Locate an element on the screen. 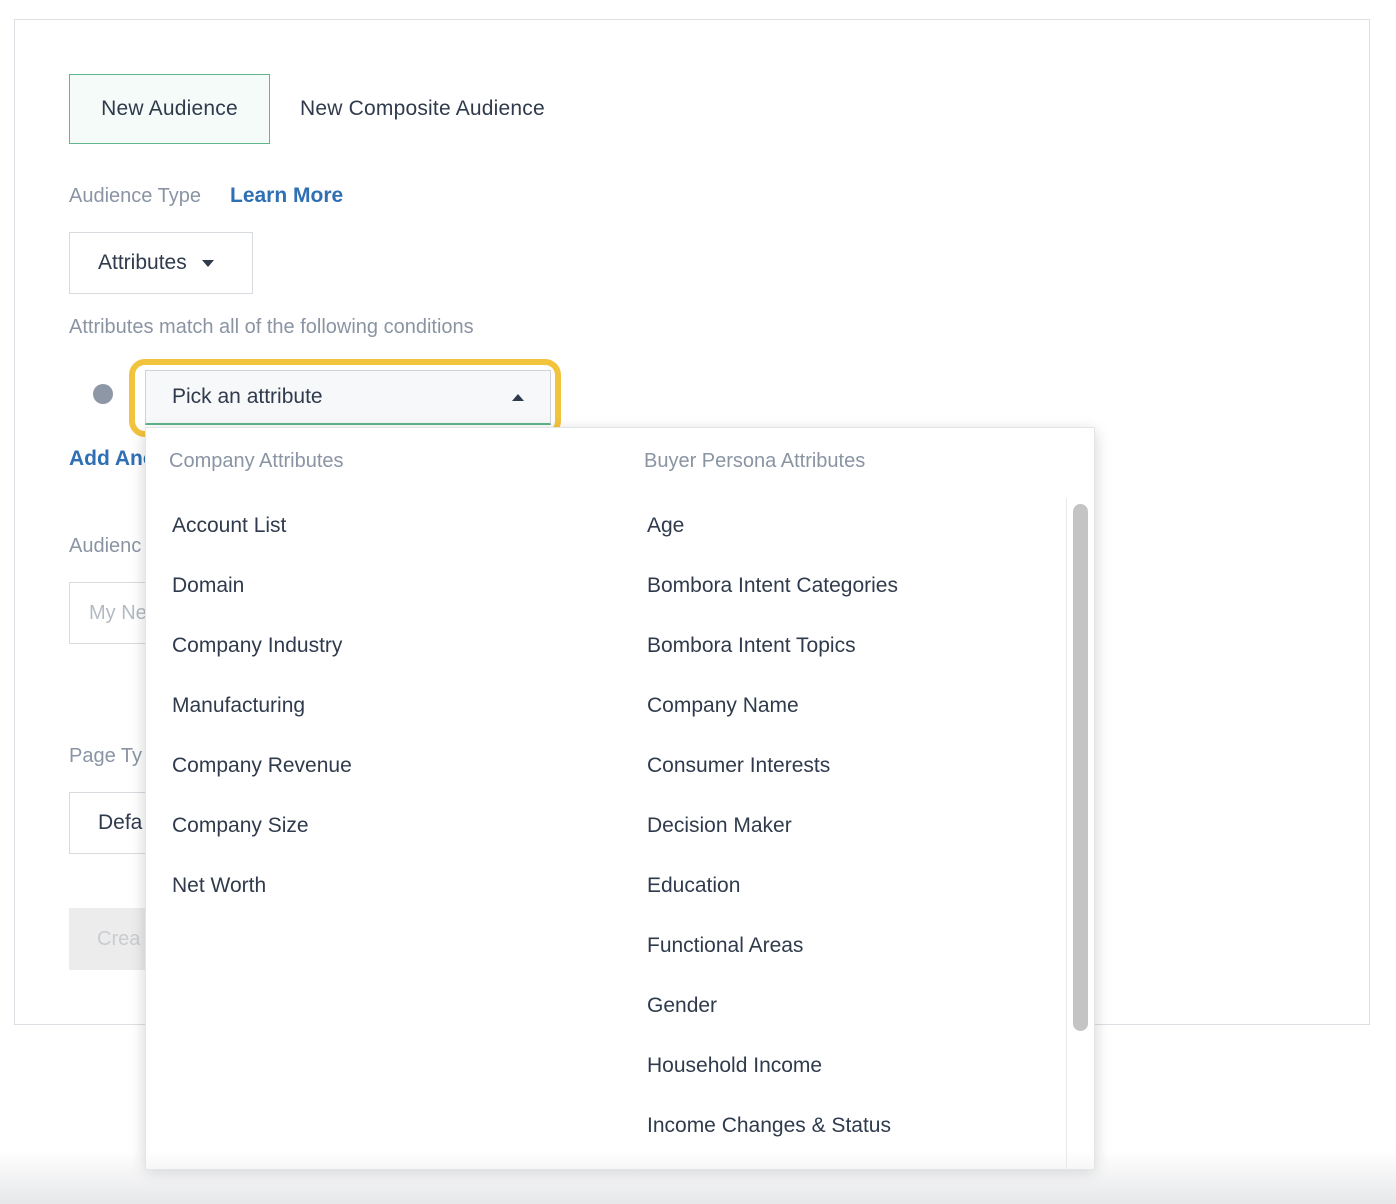 Image resolution: width=1396 pixels, height=1204 pixels. dropdown-scrollbar is located at coordinates (1080, 767).